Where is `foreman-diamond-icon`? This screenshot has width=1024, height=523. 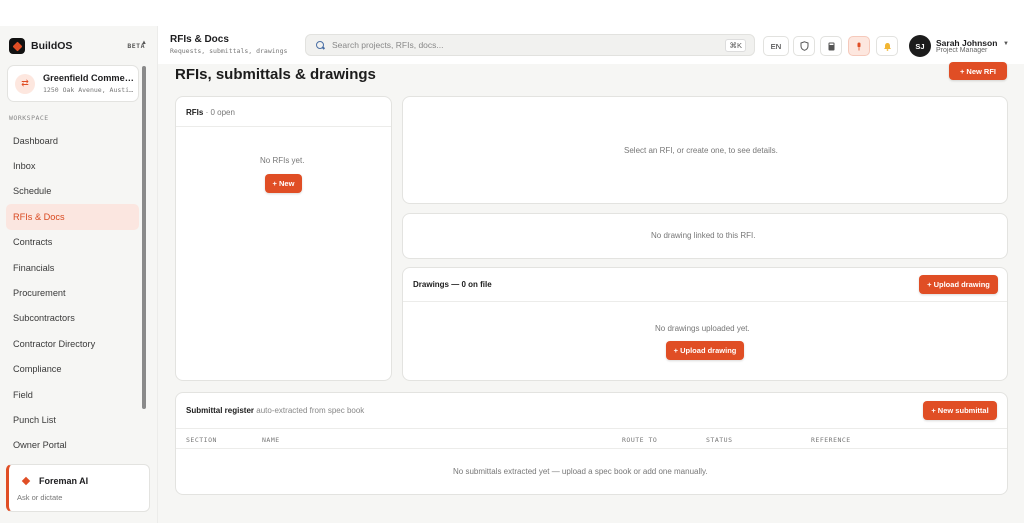 foreman-diamond-icon is located at coordinates (26, 481).